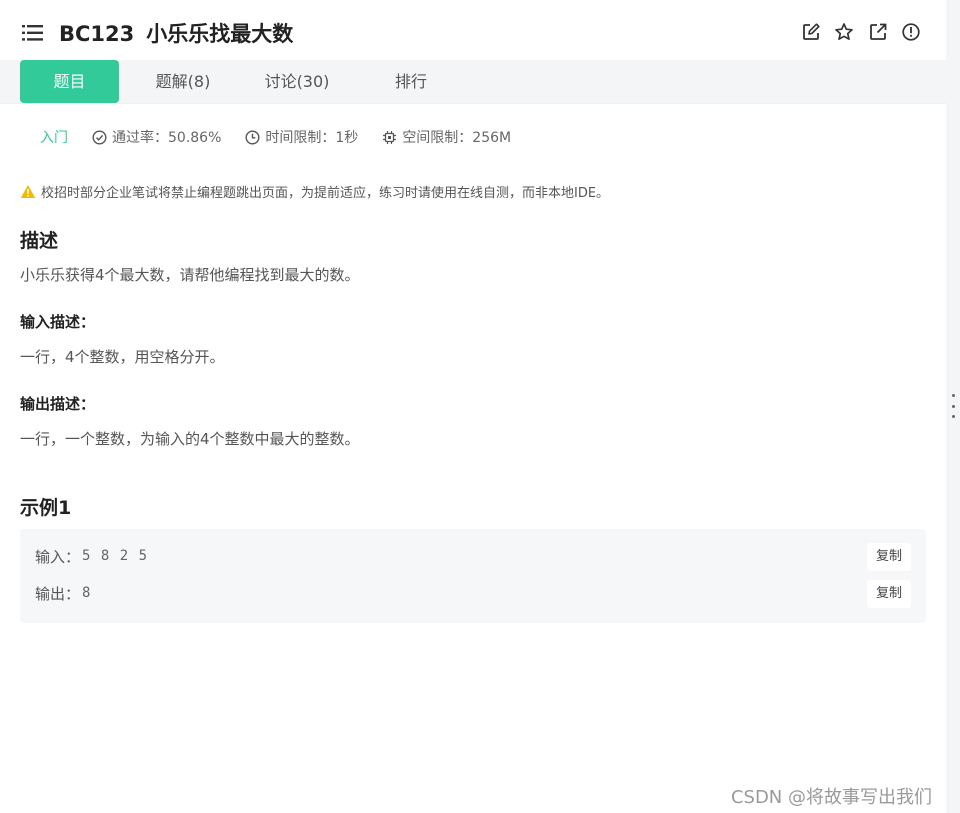 The width and height of the screenshot is (960, 813). Describe the element at coordinates (167, 138) in the screenshot. I see `pass-rate-text: 通过率：50.86%` at that location.